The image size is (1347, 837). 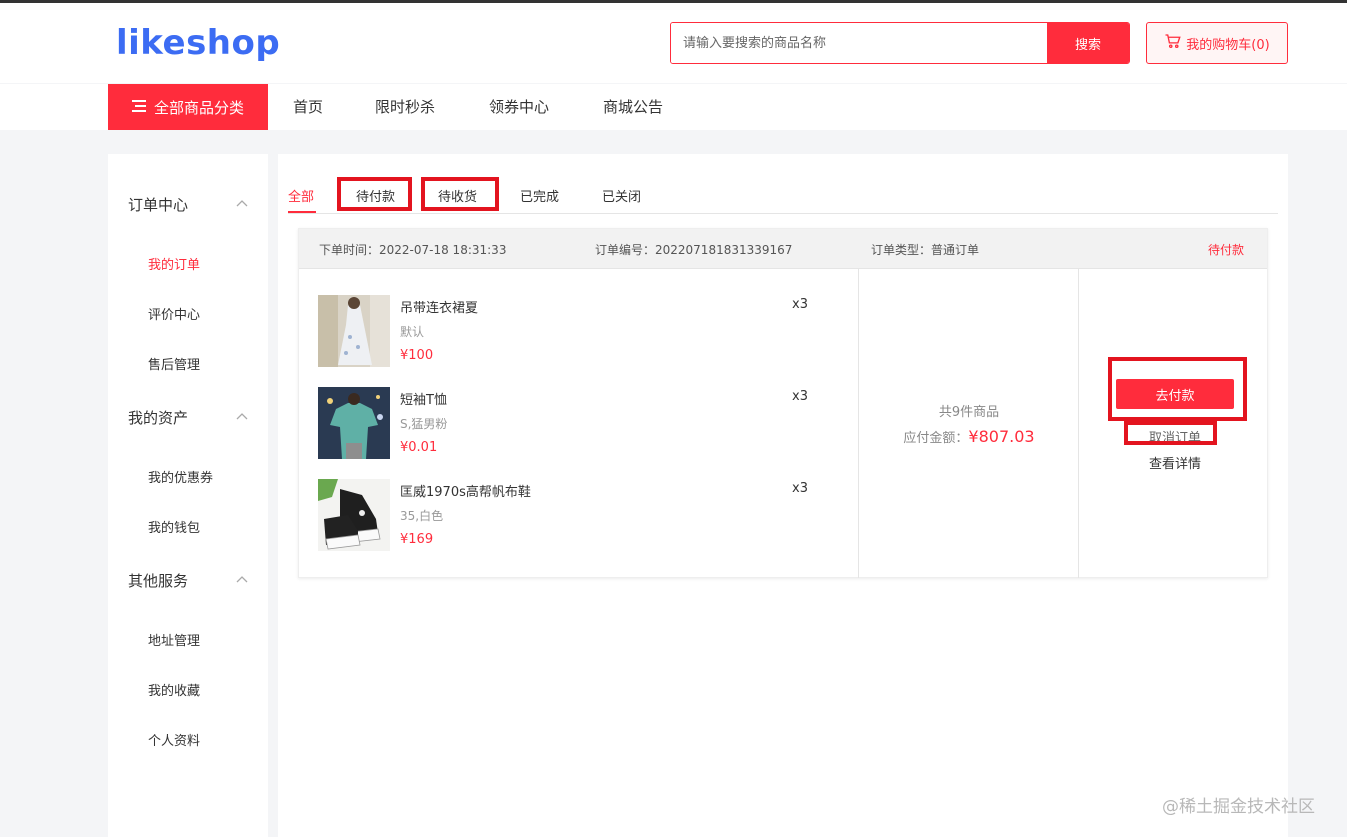 What do you see at coordinates (1226, 250) in the screenshot?
I see `order-status: 待付款` at bounding box center [1226, 250].